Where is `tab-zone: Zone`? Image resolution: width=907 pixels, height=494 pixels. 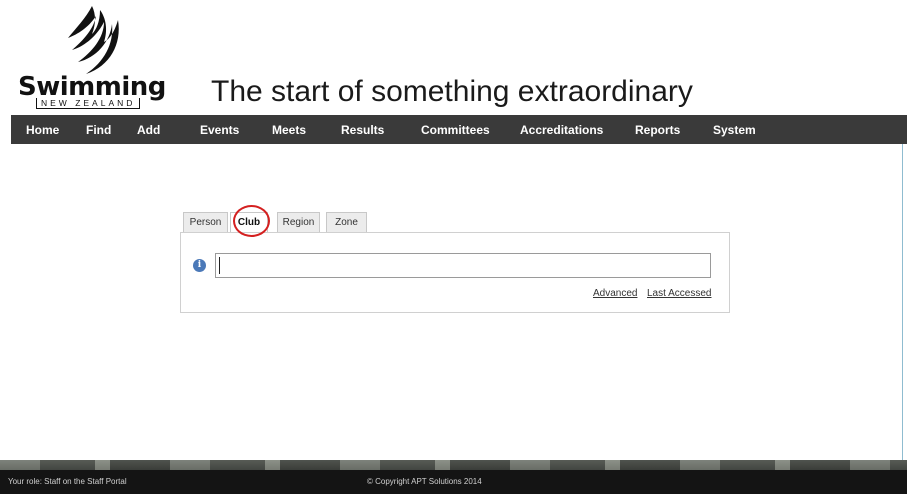
tab-zone: Zone is located at coordinates (346, 222).